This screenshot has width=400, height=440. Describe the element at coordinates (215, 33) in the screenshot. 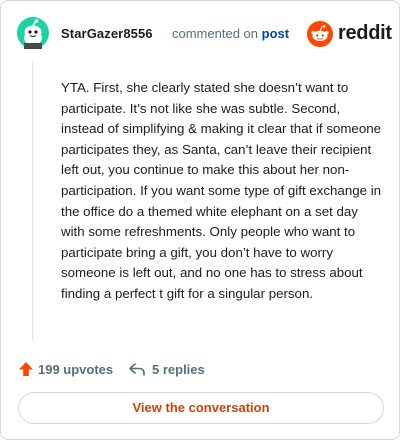

I see `commented-label: commented on` at that location.